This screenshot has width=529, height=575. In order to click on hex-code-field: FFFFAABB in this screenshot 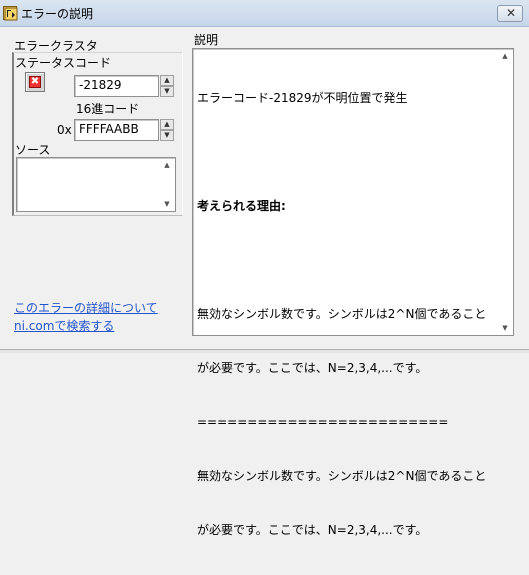, I will do `click(116, 130)`.